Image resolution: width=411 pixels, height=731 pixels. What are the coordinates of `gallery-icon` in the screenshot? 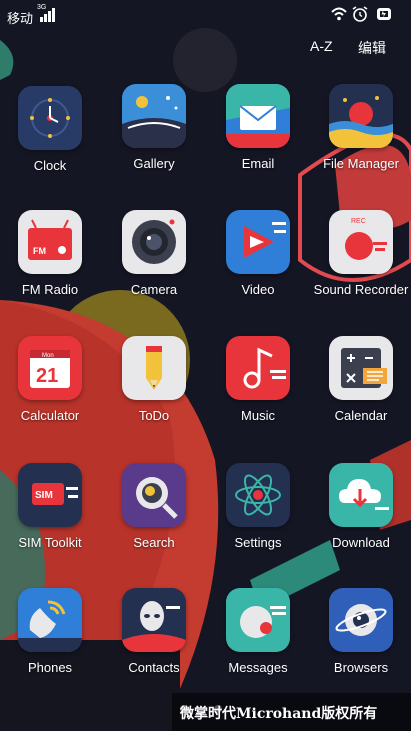 It's located at (154, 116).